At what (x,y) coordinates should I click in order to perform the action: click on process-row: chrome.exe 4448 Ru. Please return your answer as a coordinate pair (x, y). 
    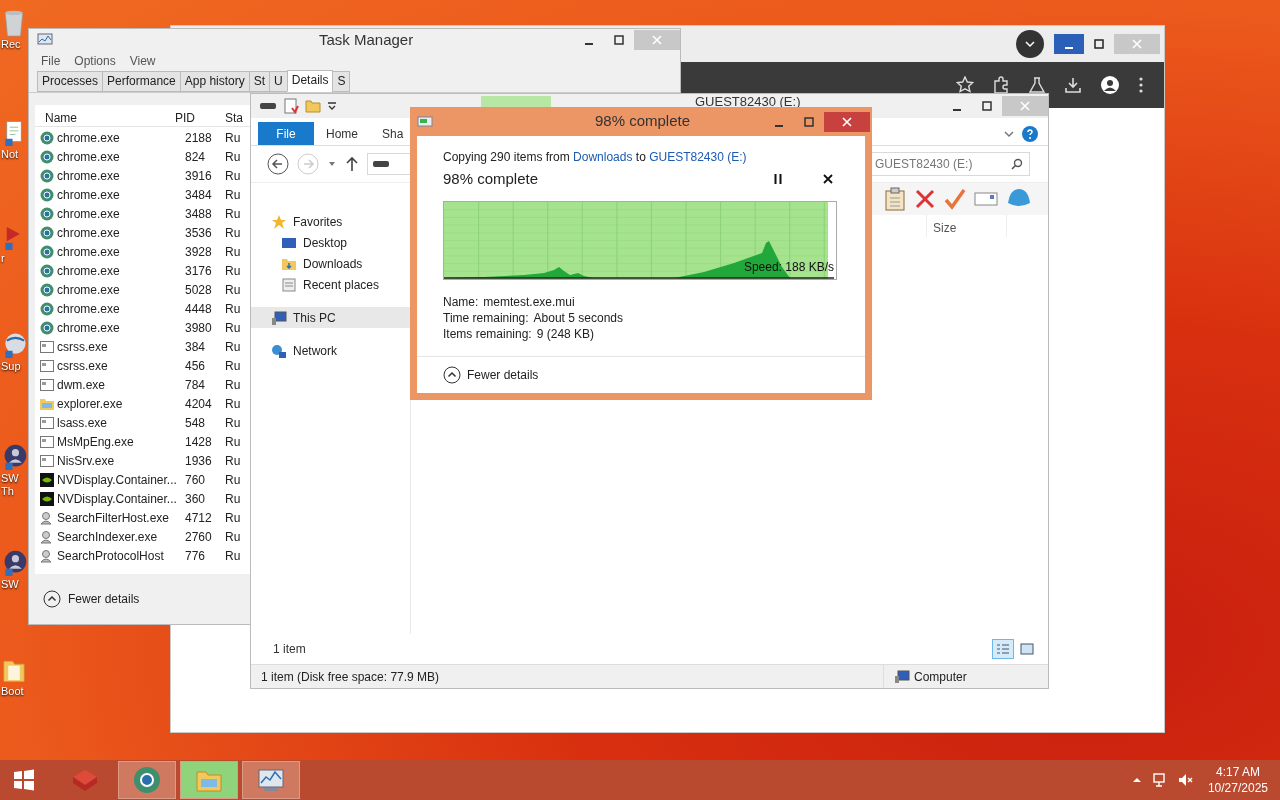
    Looking at the image, I should click on (143, 308).